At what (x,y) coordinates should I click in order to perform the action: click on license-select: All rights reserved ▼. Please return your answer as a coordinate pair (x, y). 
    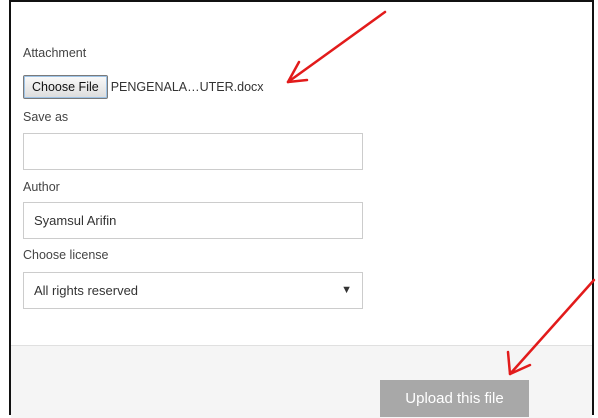
    Looking at the image, I should click on (193, 290).